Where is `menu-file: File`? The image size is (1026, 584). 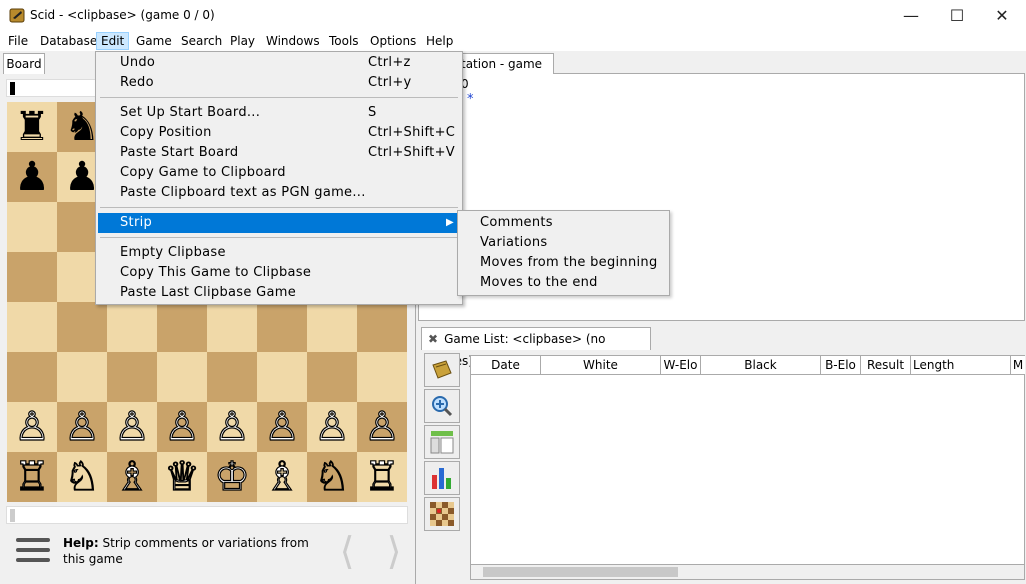
menu-file: File is located at coordinates (18, 41).